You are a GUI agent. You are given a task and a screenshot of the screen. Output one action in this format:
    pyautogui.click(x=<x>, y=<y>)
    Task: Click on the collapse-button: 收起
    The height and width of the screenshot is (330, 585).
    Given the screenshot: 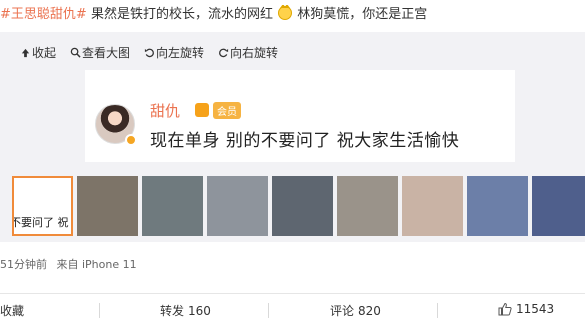 What is the action you would take?
    pyautogui.click(x=38, y=52)
    